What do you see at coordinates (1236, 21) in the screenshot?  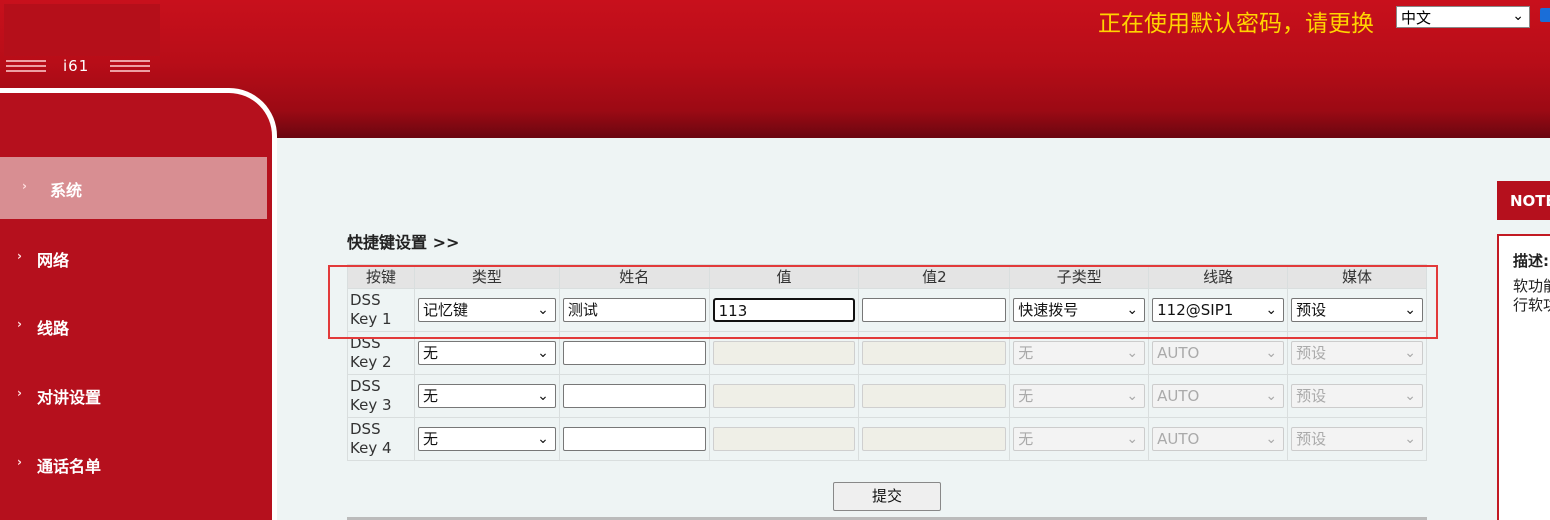 I see `default-password-warning: 正在使用默认密码，请更换` at bounding box center [1236, 21].